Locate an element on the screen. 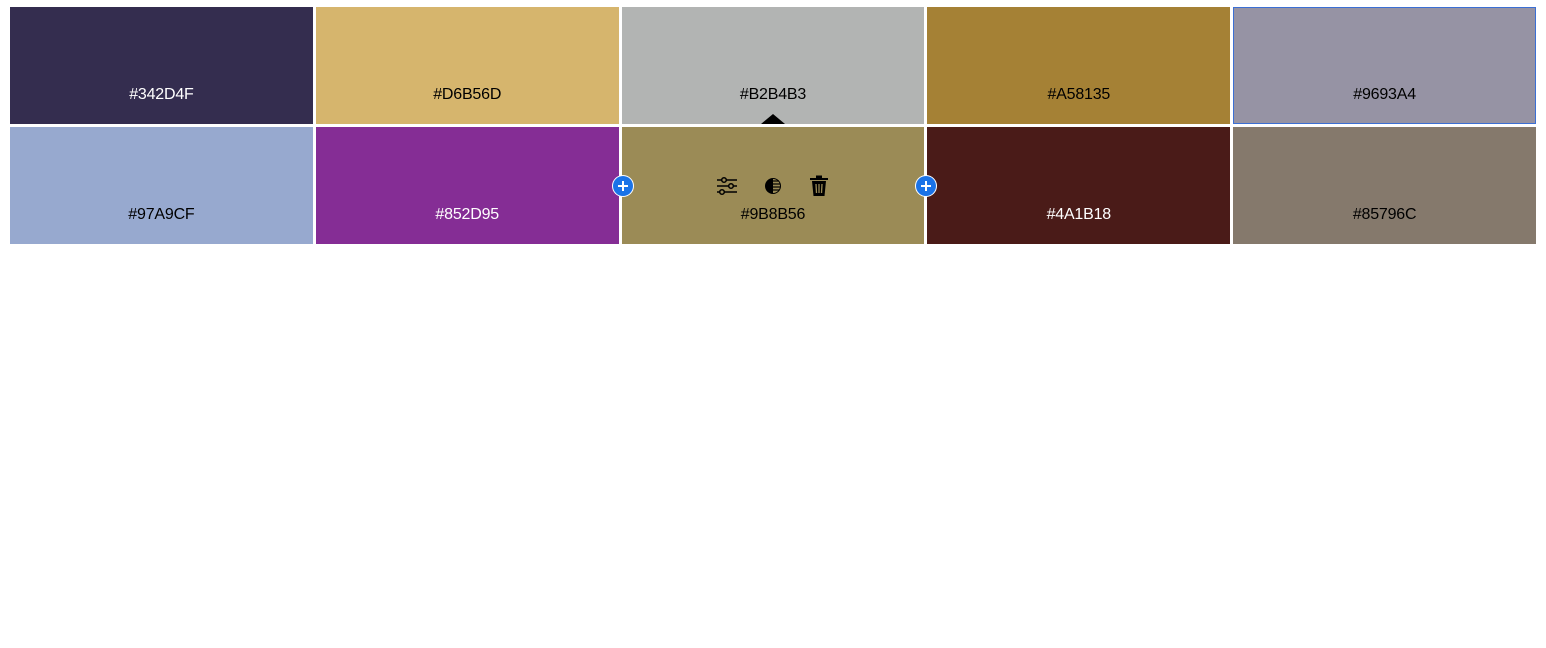  color-swatch: #85796C is located at coordinates (1384, 185).